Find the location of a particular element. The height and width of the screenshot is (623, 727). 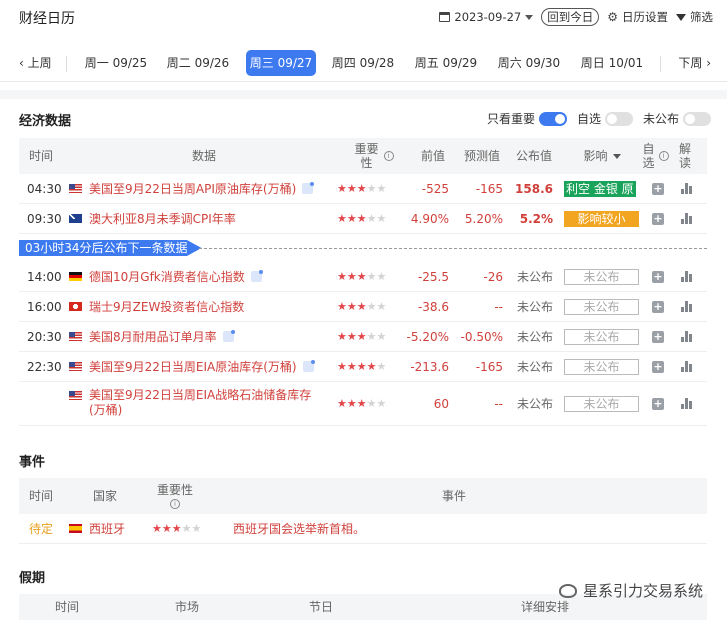

tab-day-5: 周六 09/30 is located at coordinates (529, 63).